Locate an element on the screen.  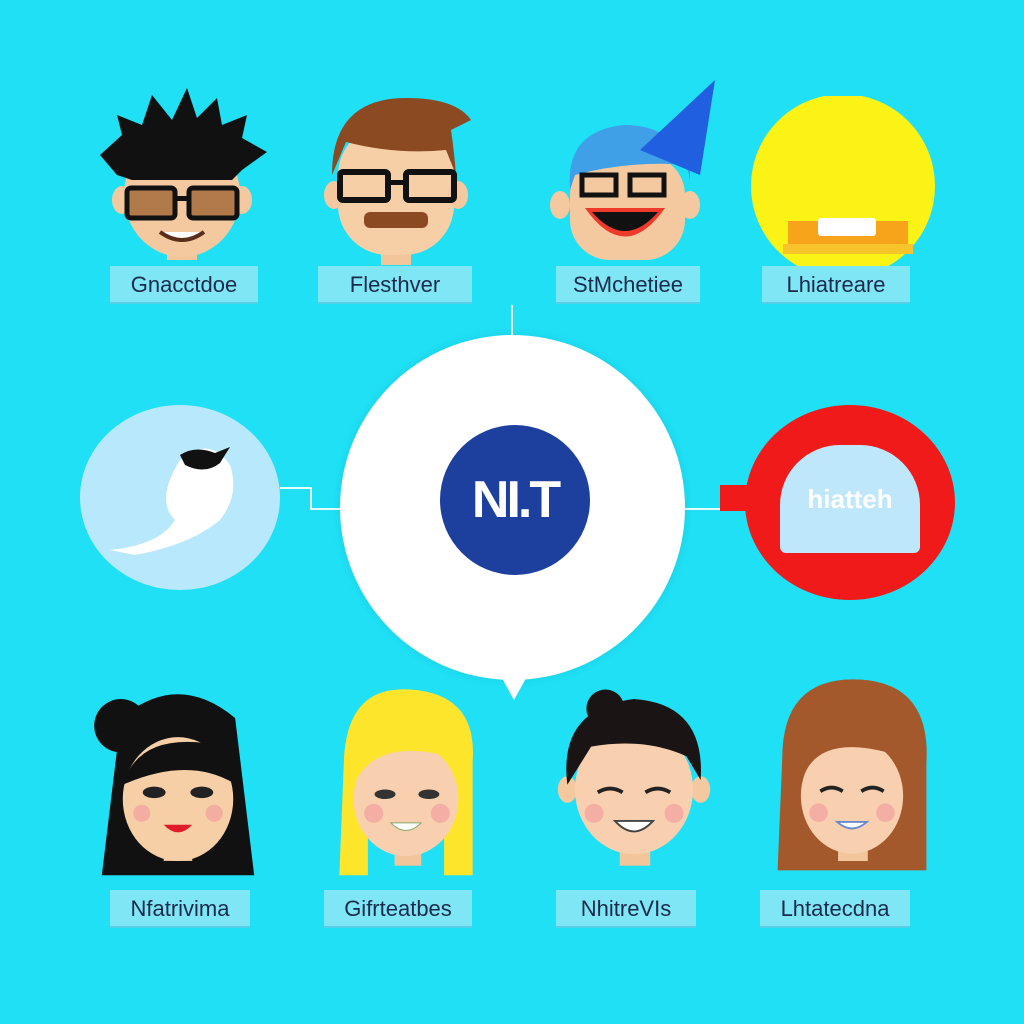
blonde-woman-icon is located at coordinates (406, 782).